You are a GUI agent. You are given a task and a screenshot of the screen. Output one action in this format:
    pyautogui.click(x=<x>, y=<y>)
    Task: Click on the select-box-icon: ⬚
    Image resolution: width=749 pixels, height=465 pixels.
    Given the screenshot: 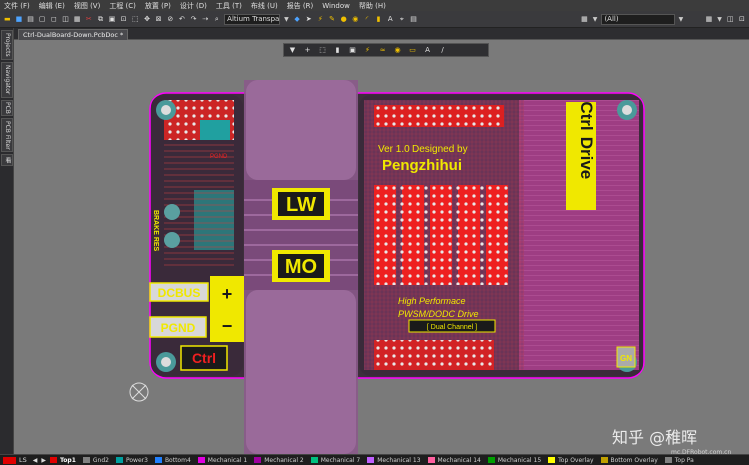 What is the action you would take?
    pyautogui.click(x=322, y=50)
    